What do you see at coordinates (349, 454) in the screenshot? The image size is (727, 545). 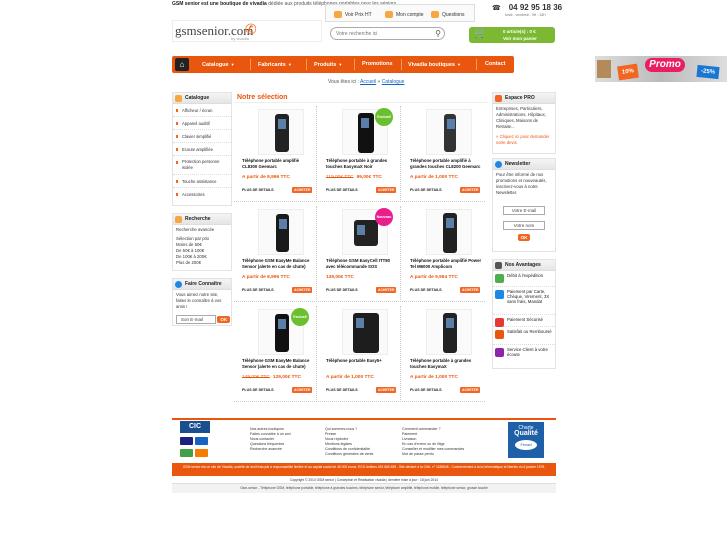 I see `footer-link: Conditions générales de vente` at bounding box center [349, 454].